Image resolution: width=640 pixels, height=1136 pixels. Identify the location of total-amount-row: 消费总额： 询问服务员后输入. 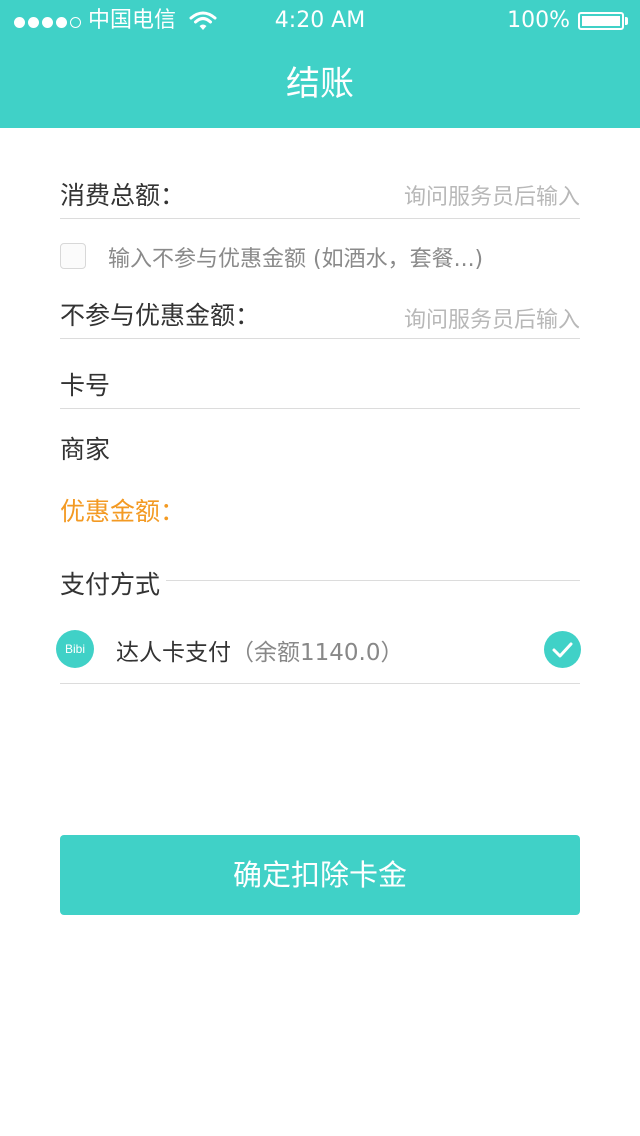
(320, 194).